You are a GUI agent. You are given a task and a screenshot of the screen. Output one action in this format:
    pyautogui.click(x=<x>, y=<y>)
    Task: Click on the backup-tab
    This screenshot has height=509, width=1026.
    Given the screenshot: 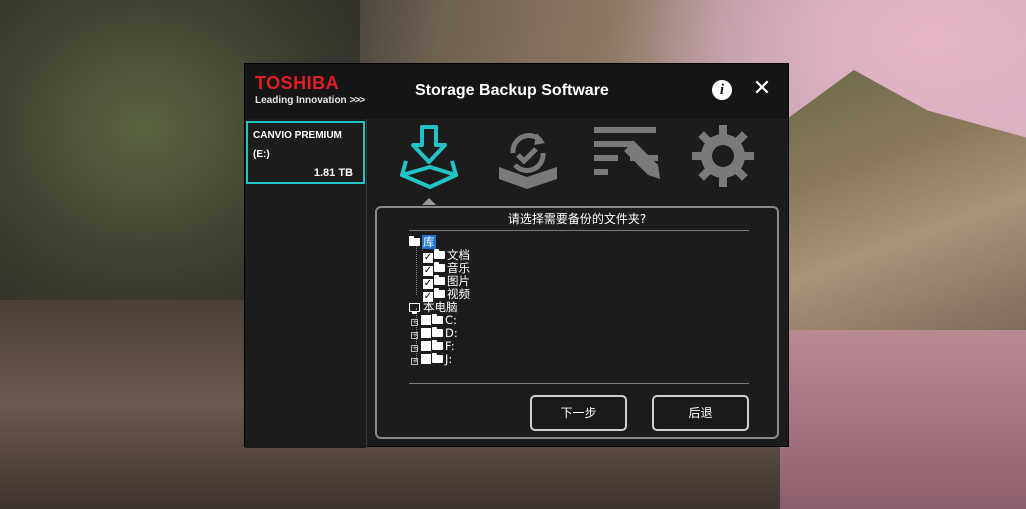 What is the action you would take?
    pyautogui.click(x=429, y=156)
    